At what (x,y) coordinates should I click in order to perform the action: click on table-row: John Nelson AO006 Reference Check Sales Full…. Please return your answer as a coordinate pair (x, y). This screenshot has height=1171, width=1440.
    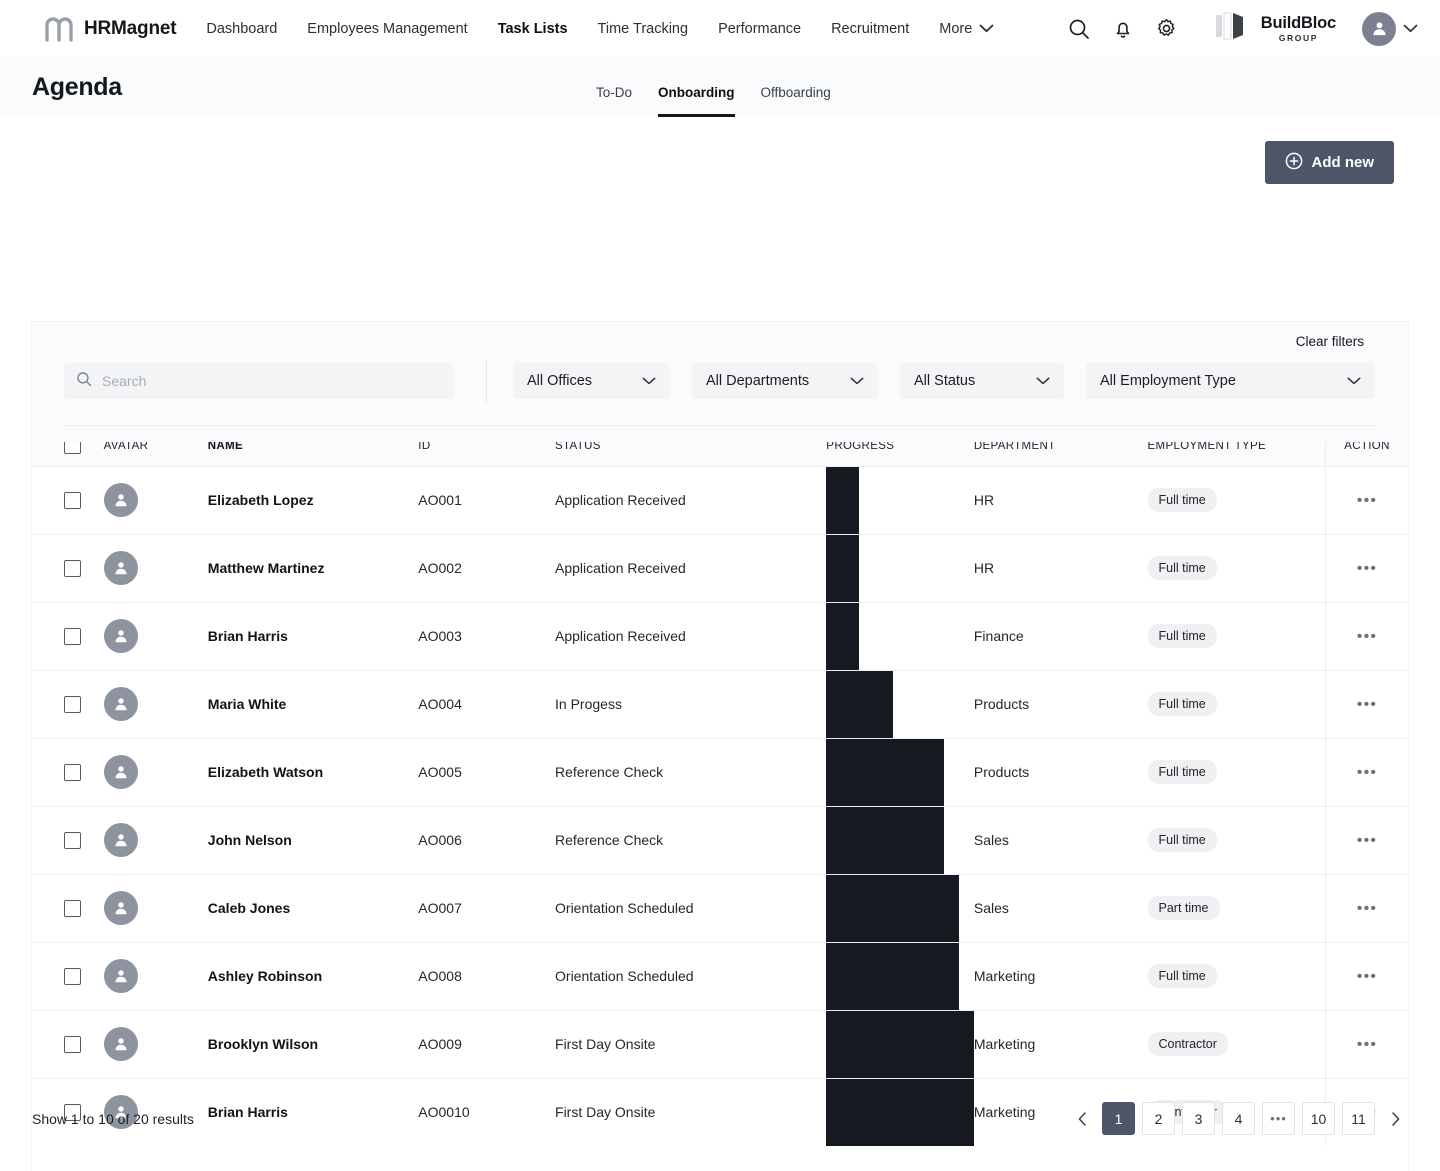
    Looking at the image, I should click on (720, 839).